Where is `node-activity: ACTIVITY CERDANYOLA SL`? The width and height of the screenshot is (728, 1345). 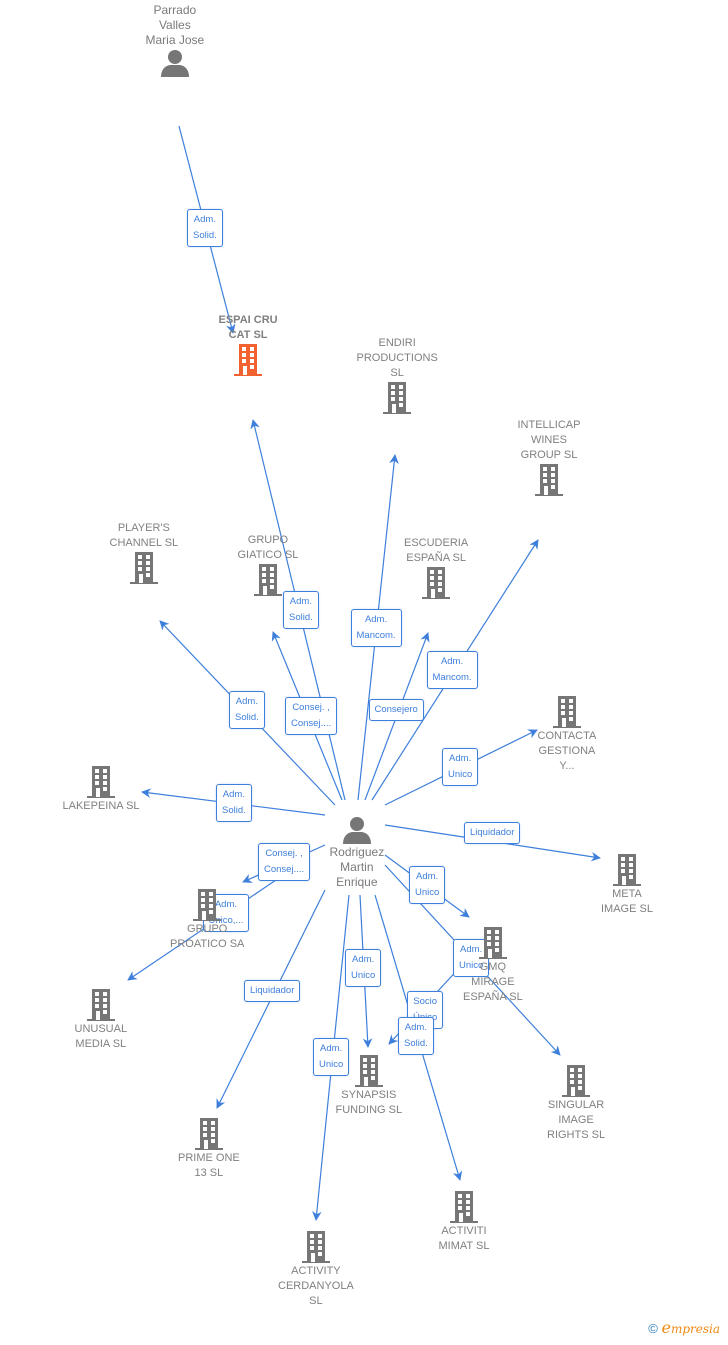 node-activity: ACTIVITY CERDANYOLA SL is located at coordinates (316, 1269).